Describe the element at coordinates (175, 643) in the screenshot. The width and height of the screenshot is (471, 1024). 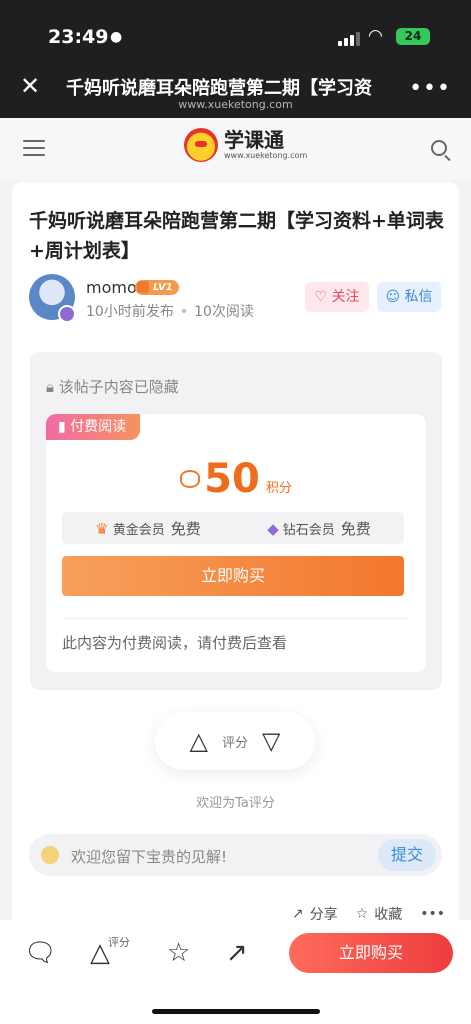
I see `paid-read-note: 此内容为付费阅读，请付费后查看` at that location.